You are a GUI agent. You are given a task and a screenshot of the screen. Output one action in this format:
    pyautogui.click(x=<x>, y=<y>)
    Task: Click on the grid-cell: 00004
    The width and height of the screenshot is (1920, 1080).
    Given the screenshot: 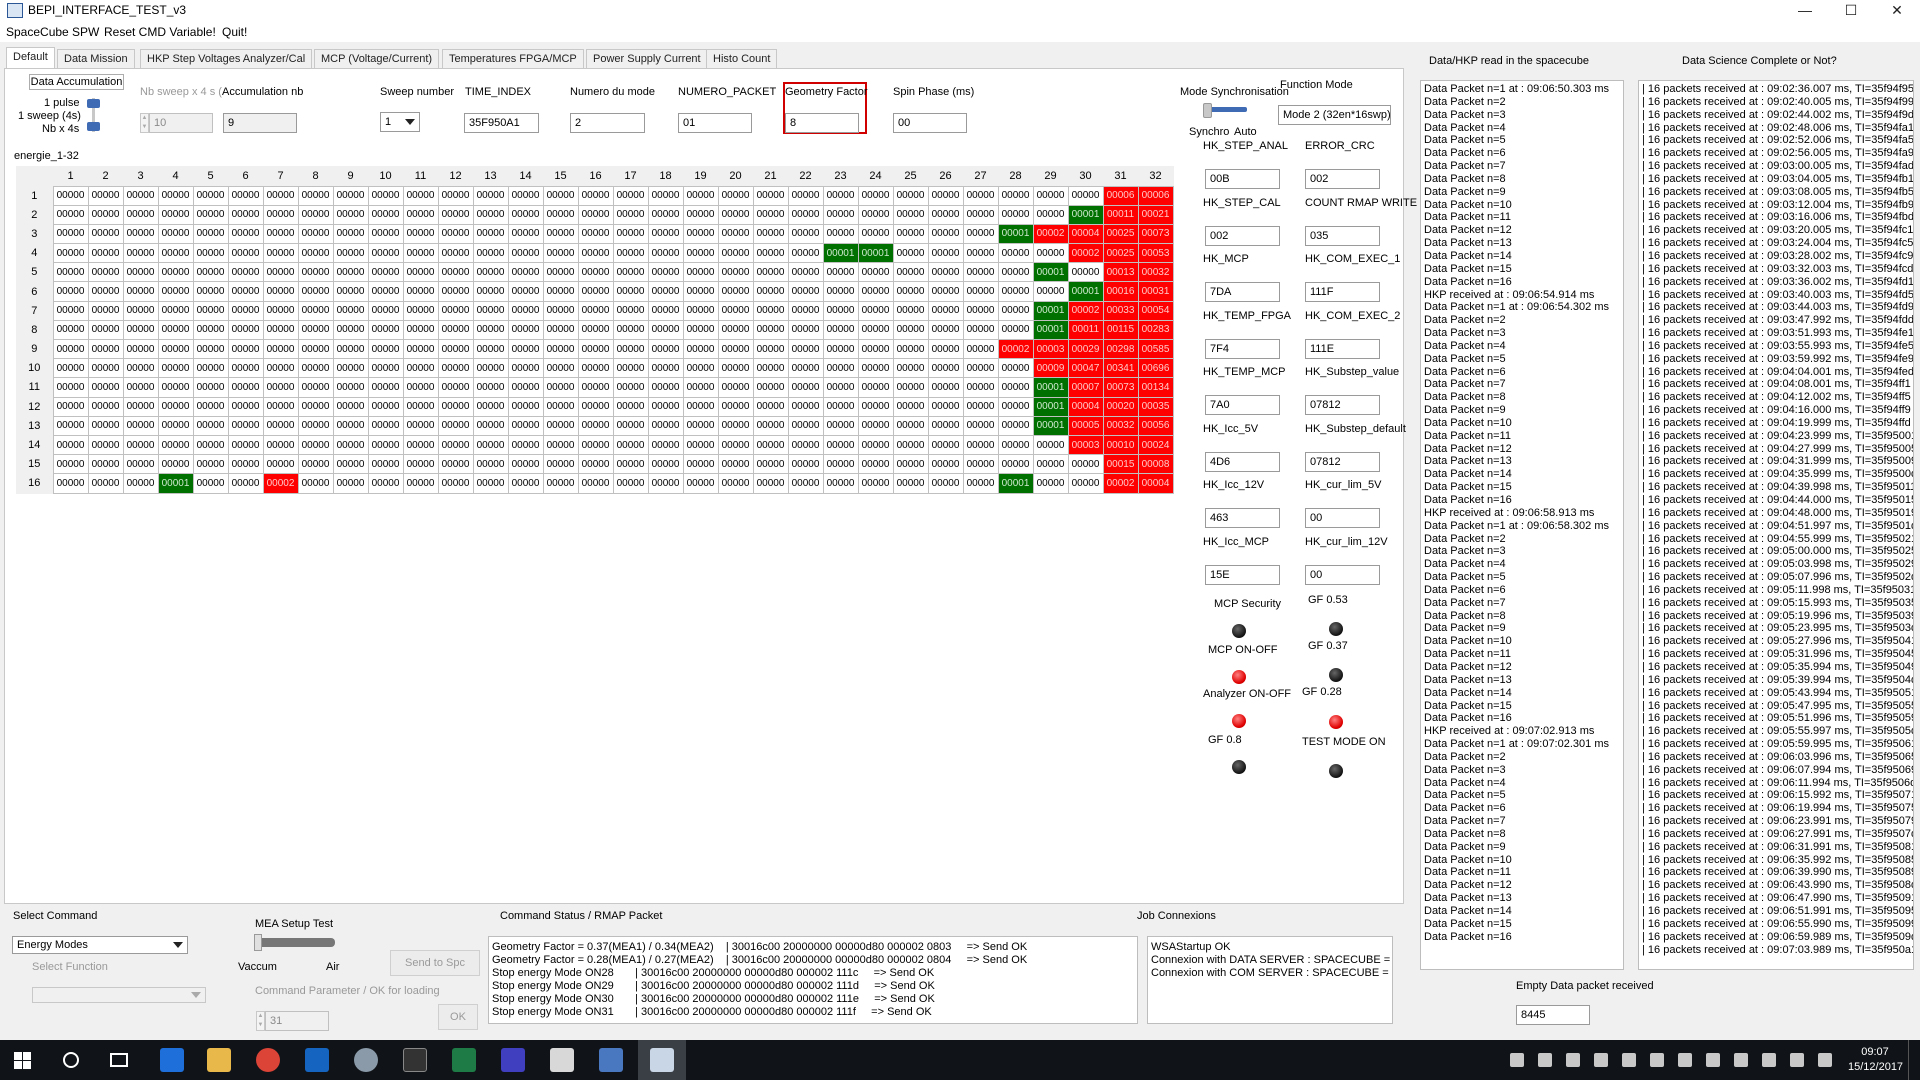 What is the action you would take?
    pyautogui.click(x=1085, y=234)
    